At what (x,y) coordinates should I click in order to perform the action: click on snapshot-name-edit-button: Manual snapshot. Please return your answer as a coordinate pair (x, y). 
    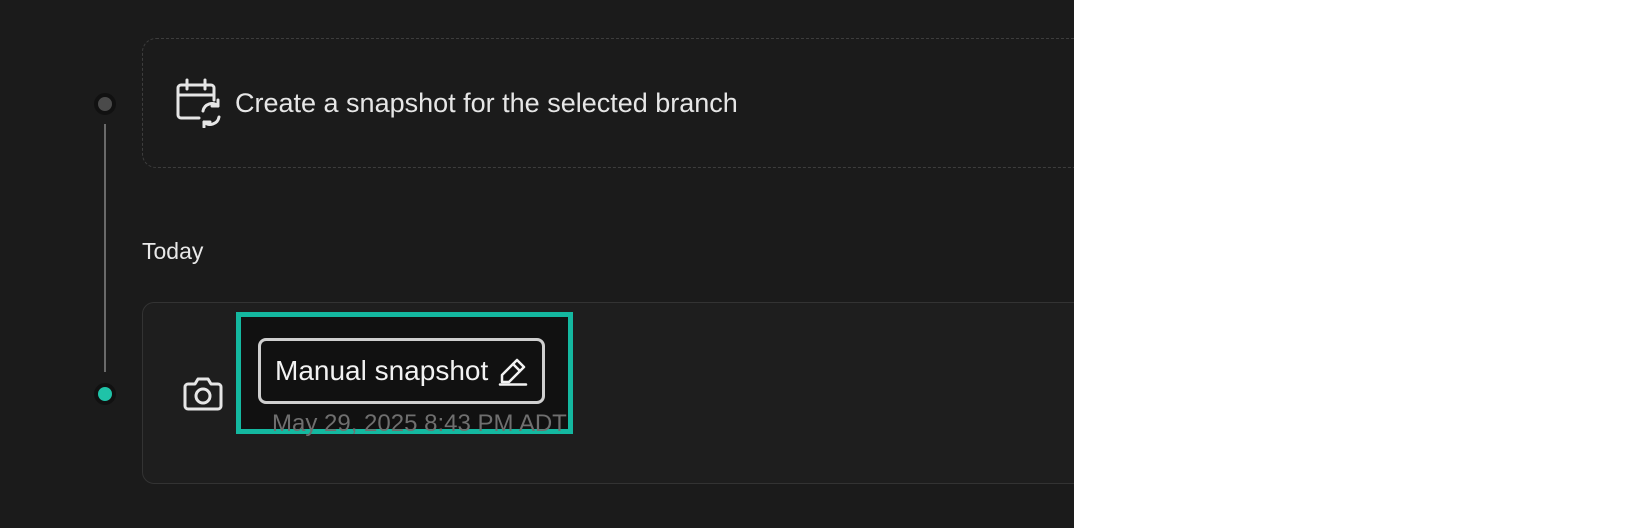
    Looking at the image, I should click on (402, 371).